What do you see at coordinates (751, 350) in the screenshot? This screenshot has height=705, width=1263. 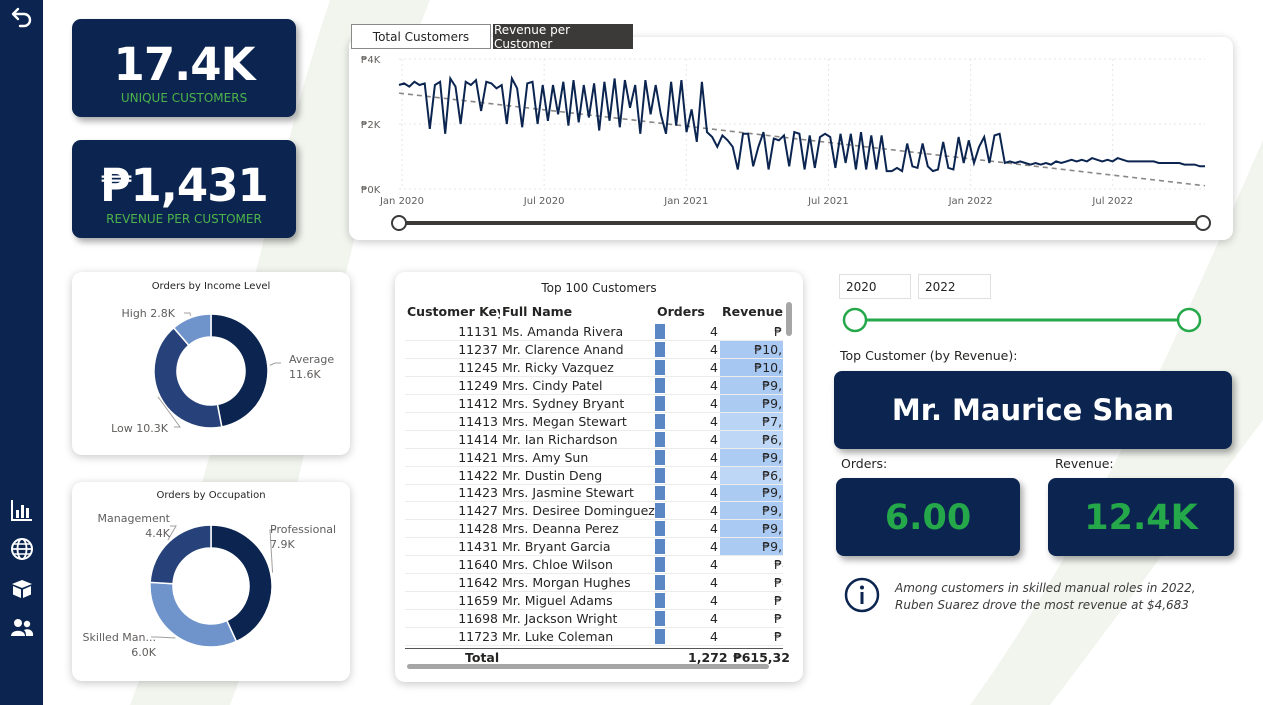 I see `revenue-cell: ₱10,06` at bounding box center [751, 350].